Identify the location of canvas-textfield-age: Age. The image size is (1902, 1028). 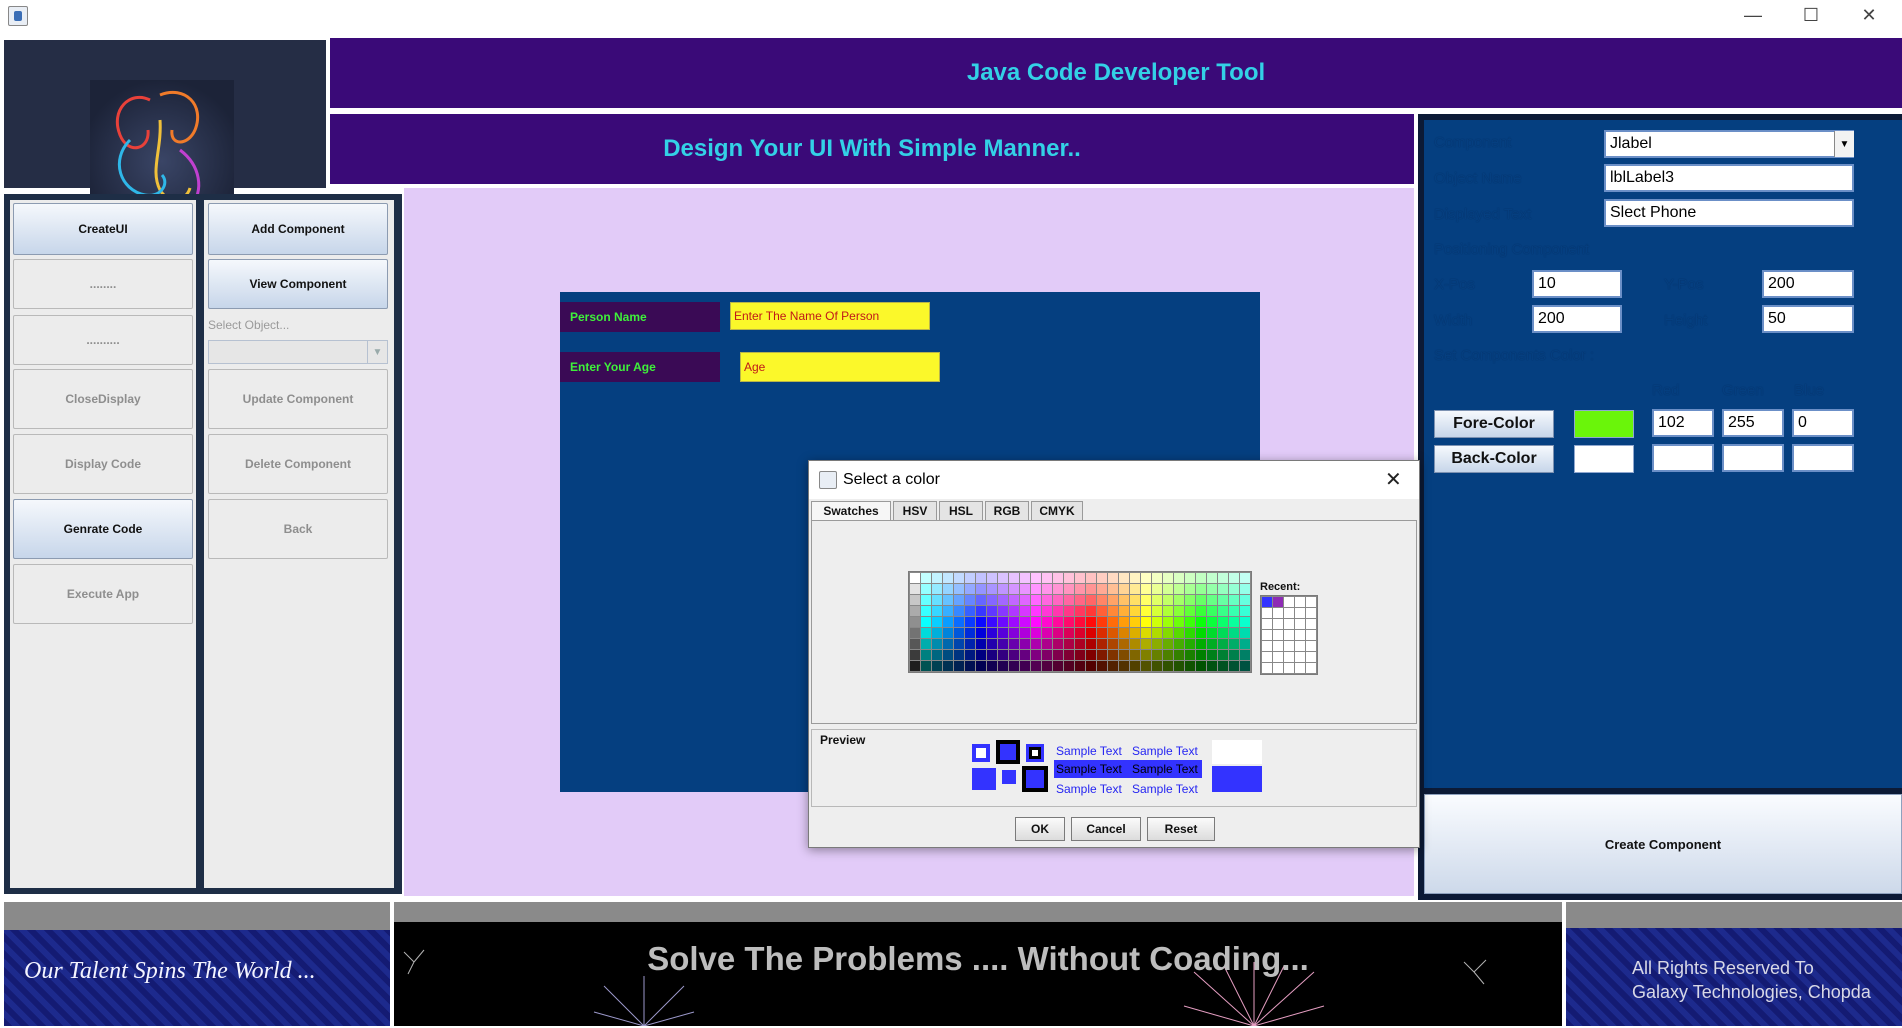
(840, 367).